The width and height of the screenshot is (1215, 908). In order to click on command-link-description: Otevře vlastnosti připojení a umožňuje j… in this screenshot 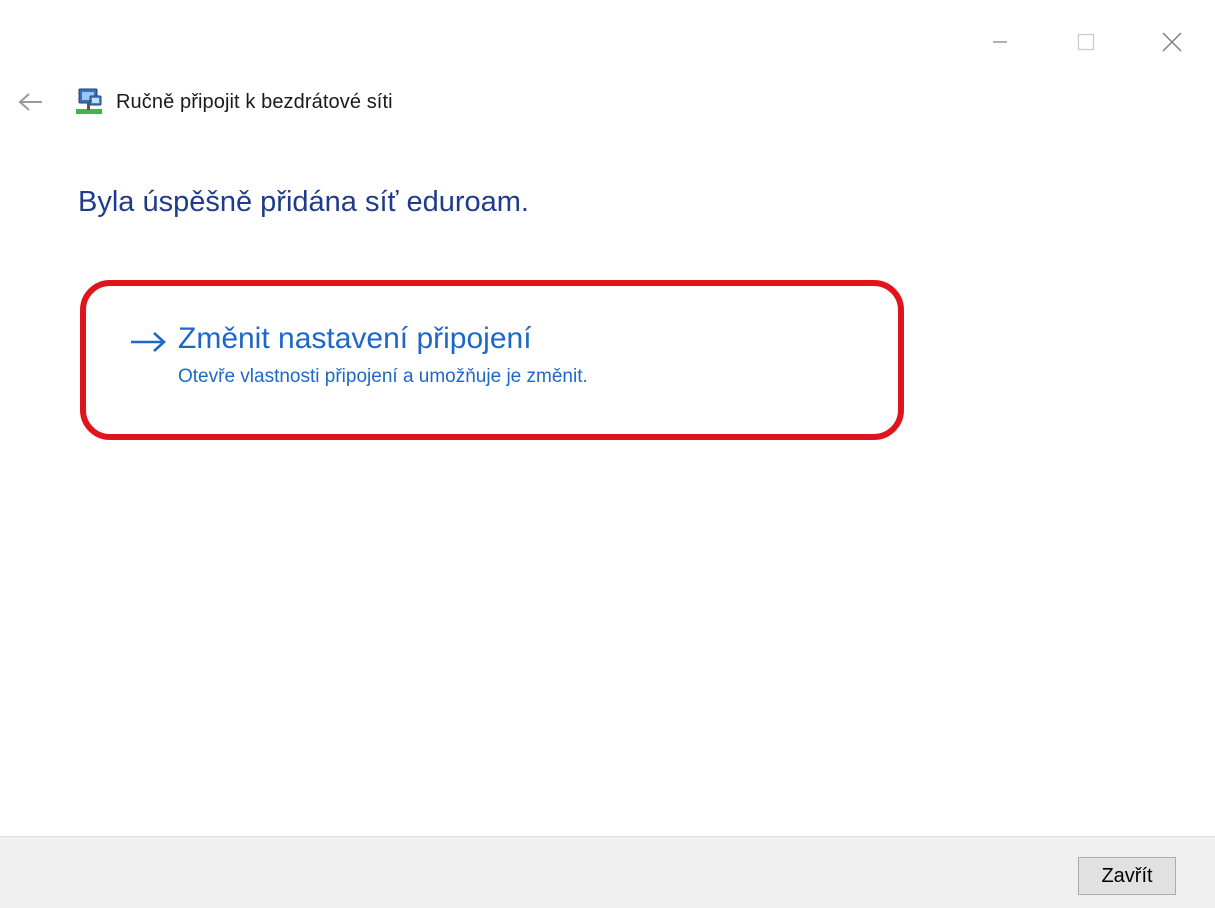, I will do `click(383, 376)`.